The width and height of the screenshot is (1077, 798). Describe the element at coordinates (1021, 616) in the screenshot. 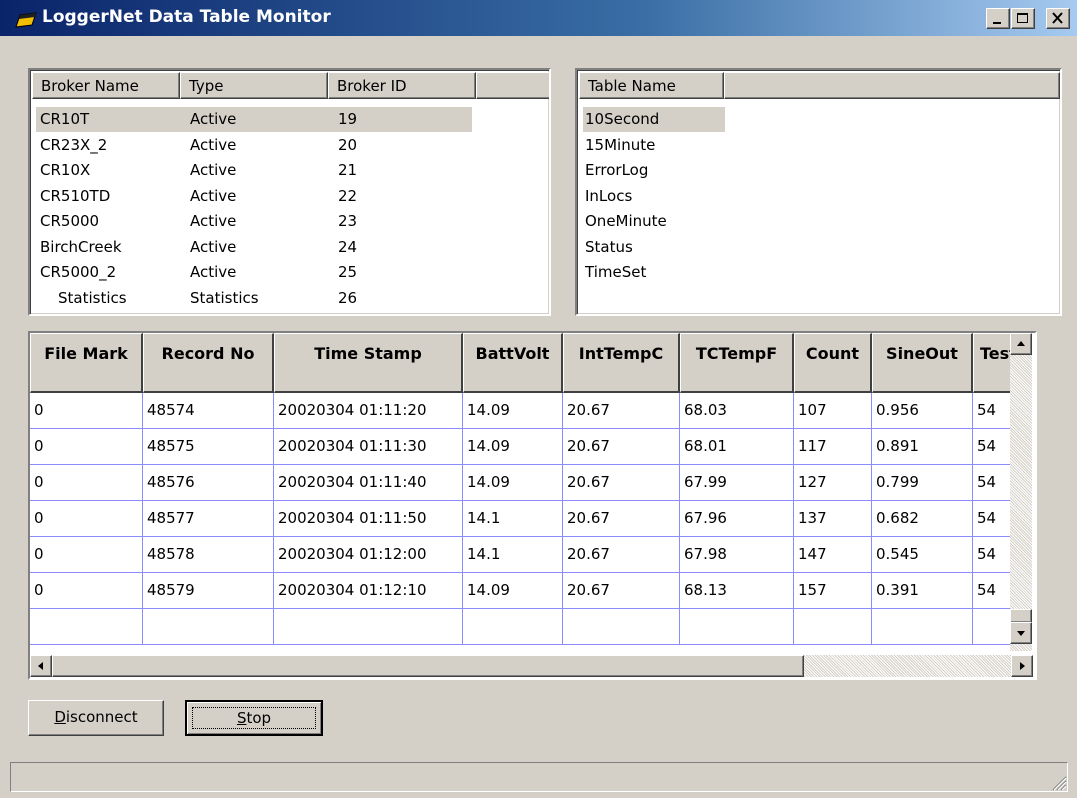

I see `vertical-scroll-thumb` at that location.